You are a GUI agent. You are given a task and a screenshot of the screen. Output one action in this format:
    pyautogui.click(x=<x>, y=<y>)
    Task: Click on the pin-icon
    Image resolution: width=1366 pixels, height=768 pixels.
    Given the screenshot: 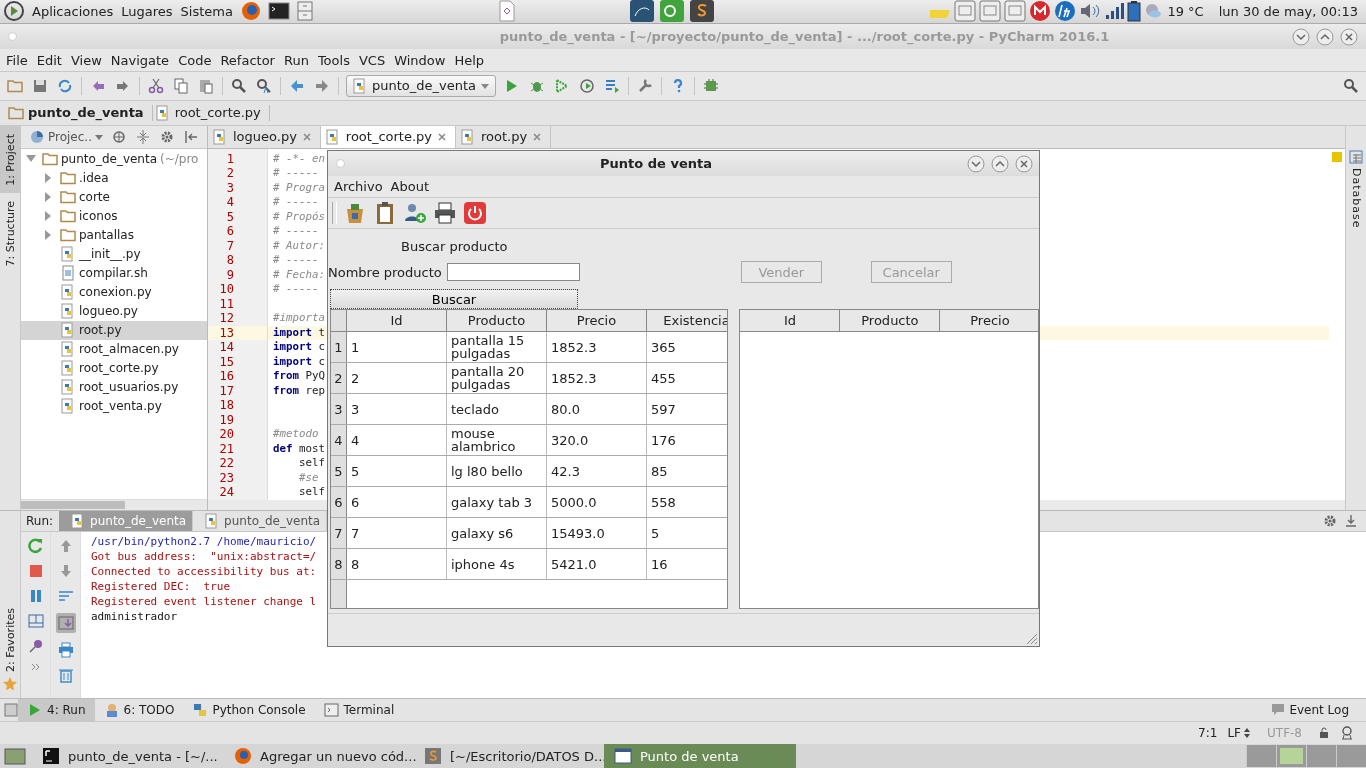 What is the action you would take?
    pyautogui.click(x=35, y=645)
    